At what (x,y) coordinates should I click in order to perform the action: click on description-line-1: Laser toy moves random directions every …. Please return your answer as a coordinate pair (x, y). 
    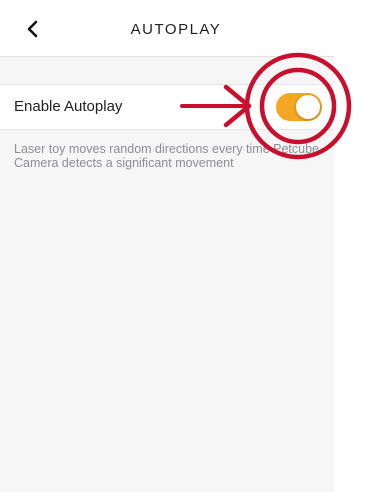
    Looking at the image, I should click on (166, 149).